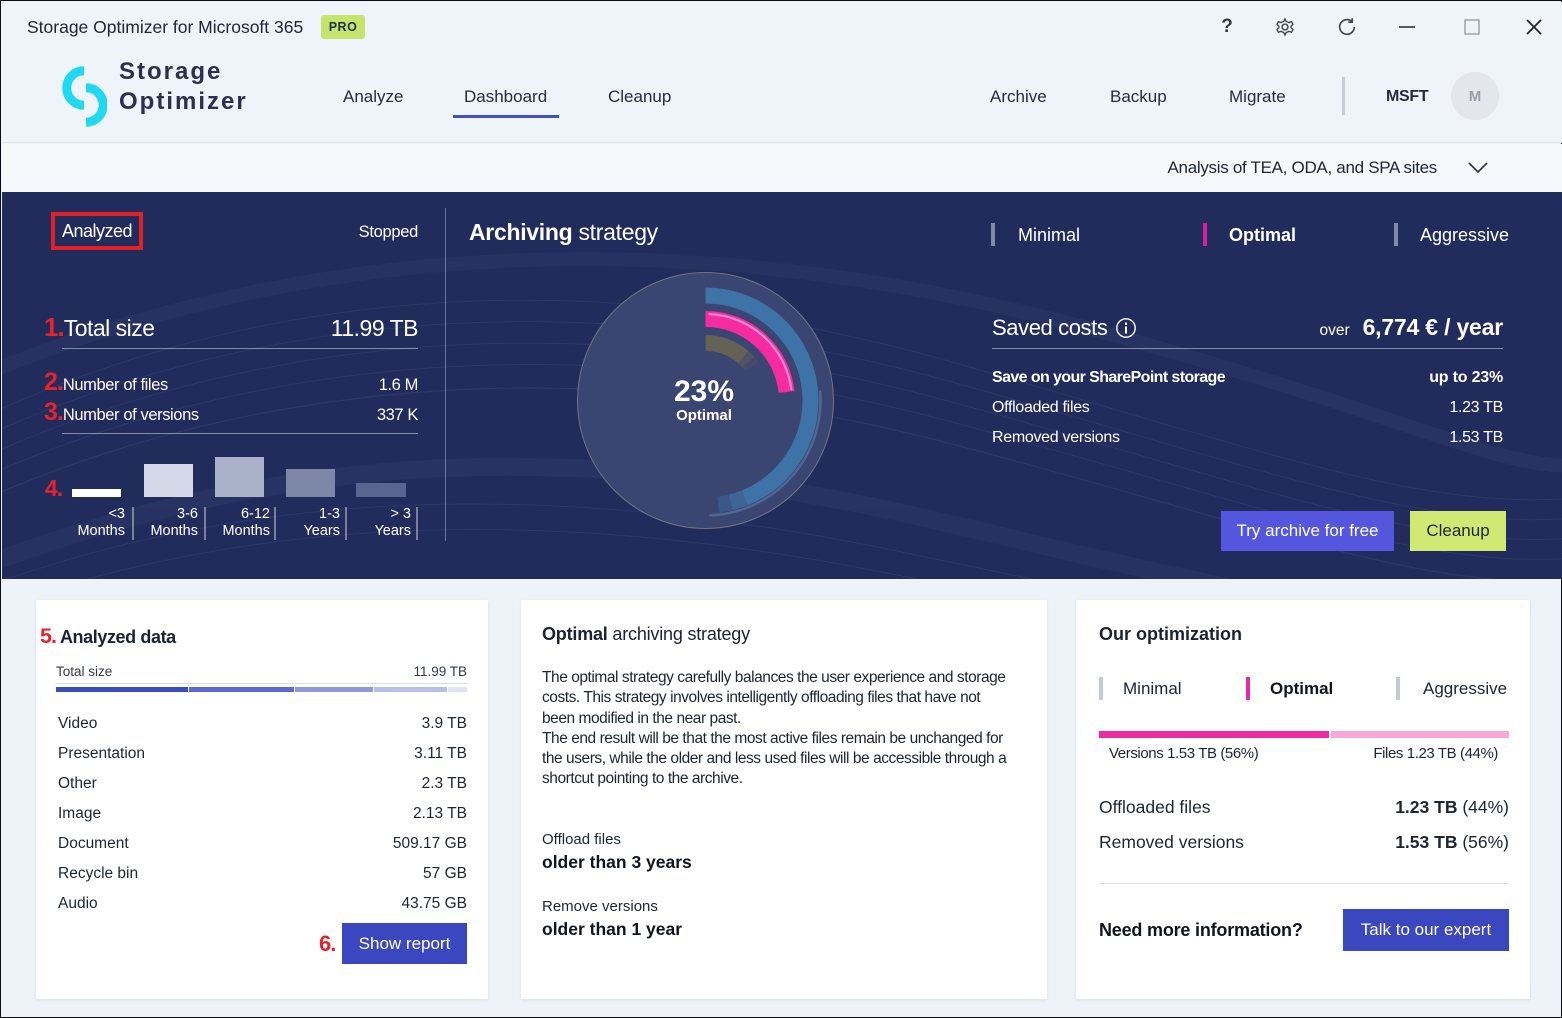 Image resolution: width=1562 pixels, height=1018 pixels. What do you see at coordinates (704, 391) in the screenshot?
I see `svg-text: 23%` at bounding box center [704, 391].